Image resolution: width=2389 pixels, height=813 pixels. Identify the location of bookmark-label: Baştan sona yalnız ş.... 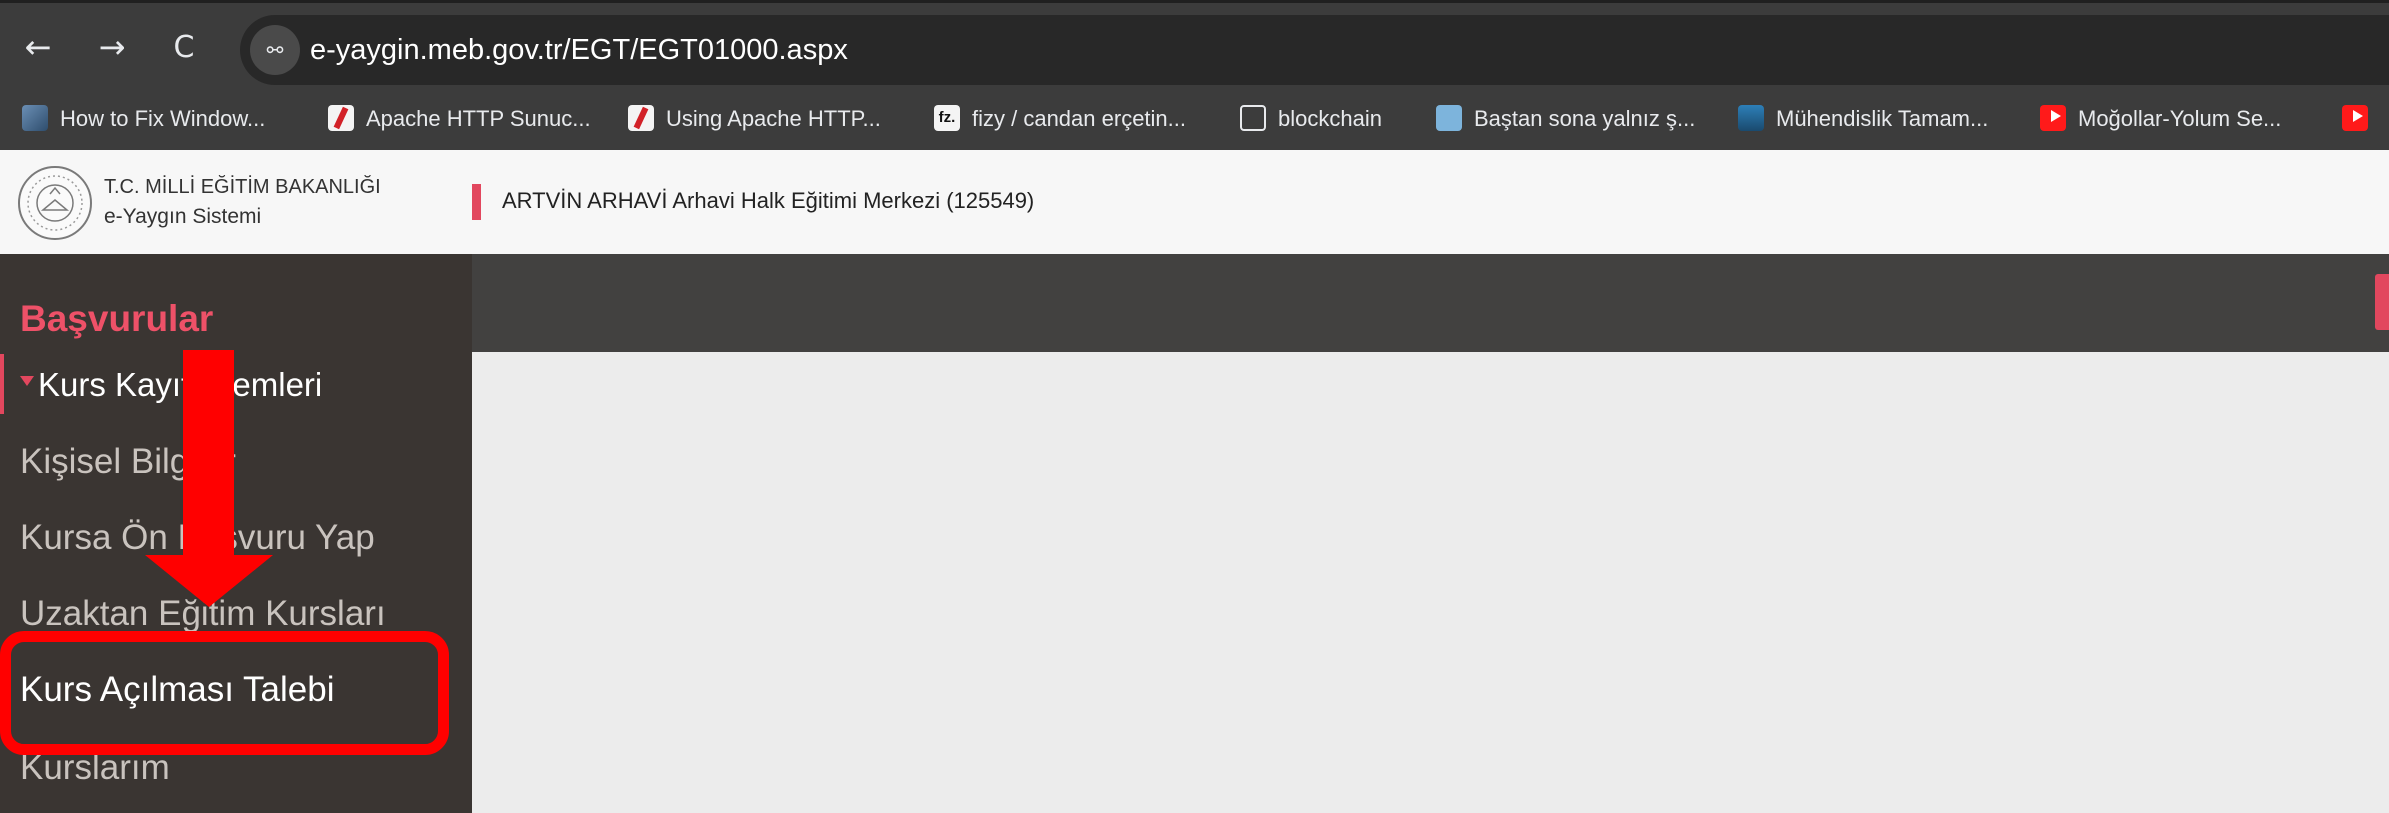
(1585, 118).